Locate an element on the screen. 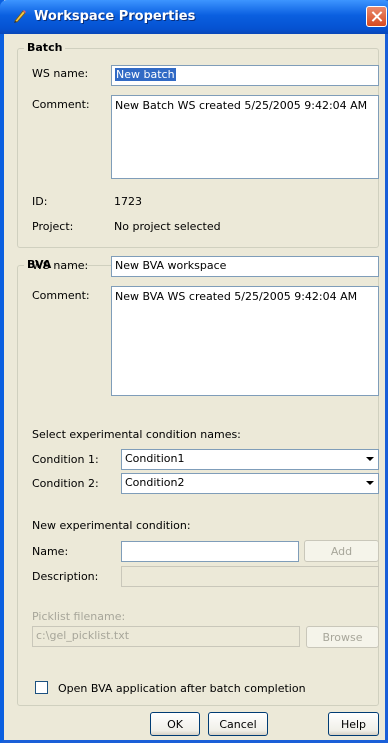 This screenshot has height=743, width=388. picklist-label: Picklist filename: is located at coordinates (79, 616).